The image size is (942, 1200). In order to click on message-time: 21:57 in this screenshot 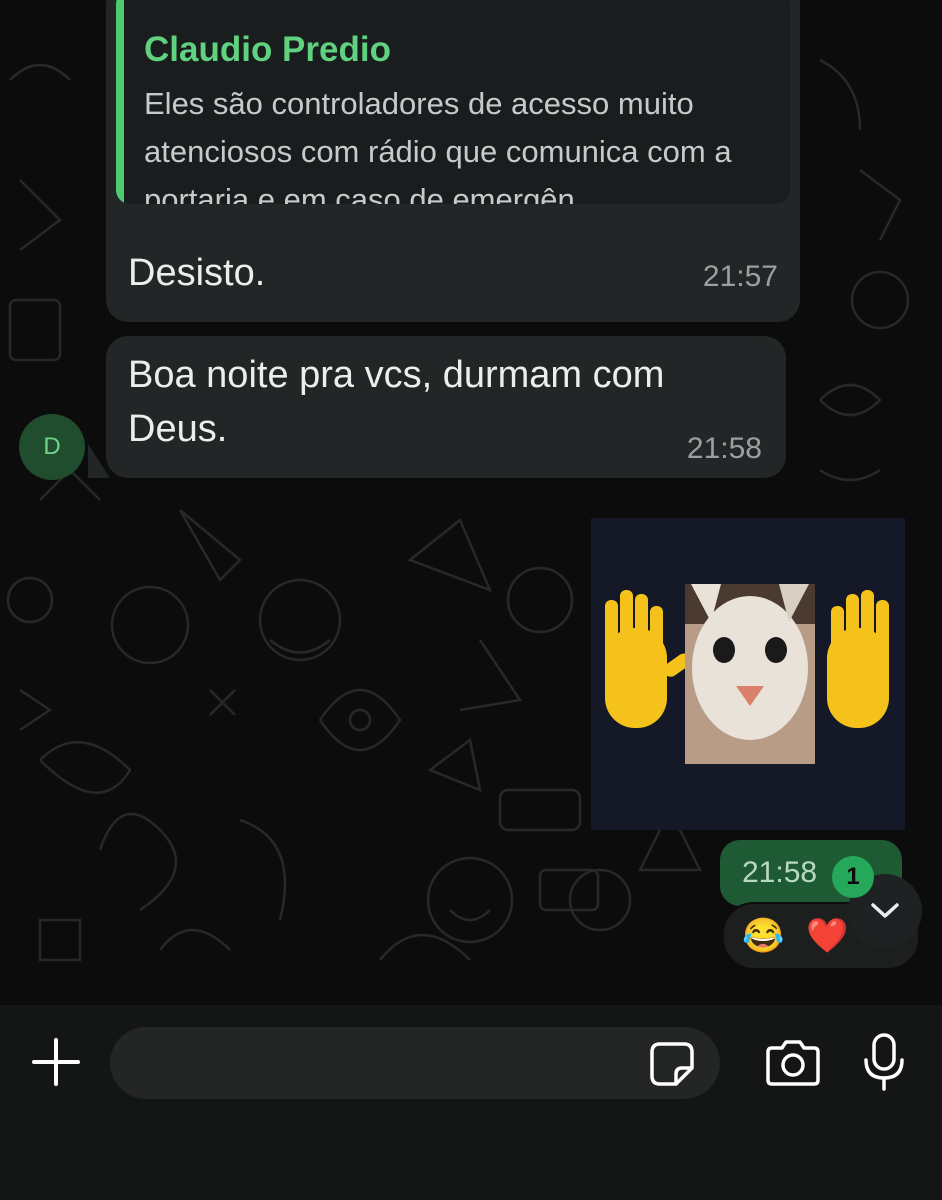, I will do `click(740, 276)`.